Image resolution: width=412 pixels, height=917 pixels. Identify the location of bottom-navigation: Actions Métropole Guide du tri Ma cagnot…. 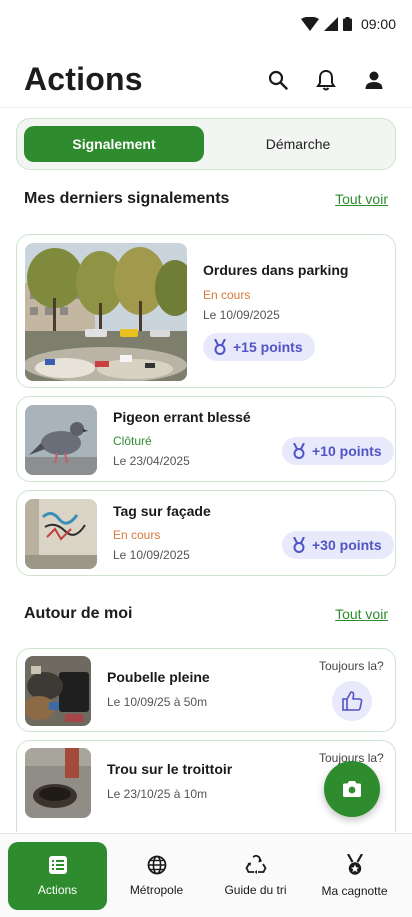
(206, 875).